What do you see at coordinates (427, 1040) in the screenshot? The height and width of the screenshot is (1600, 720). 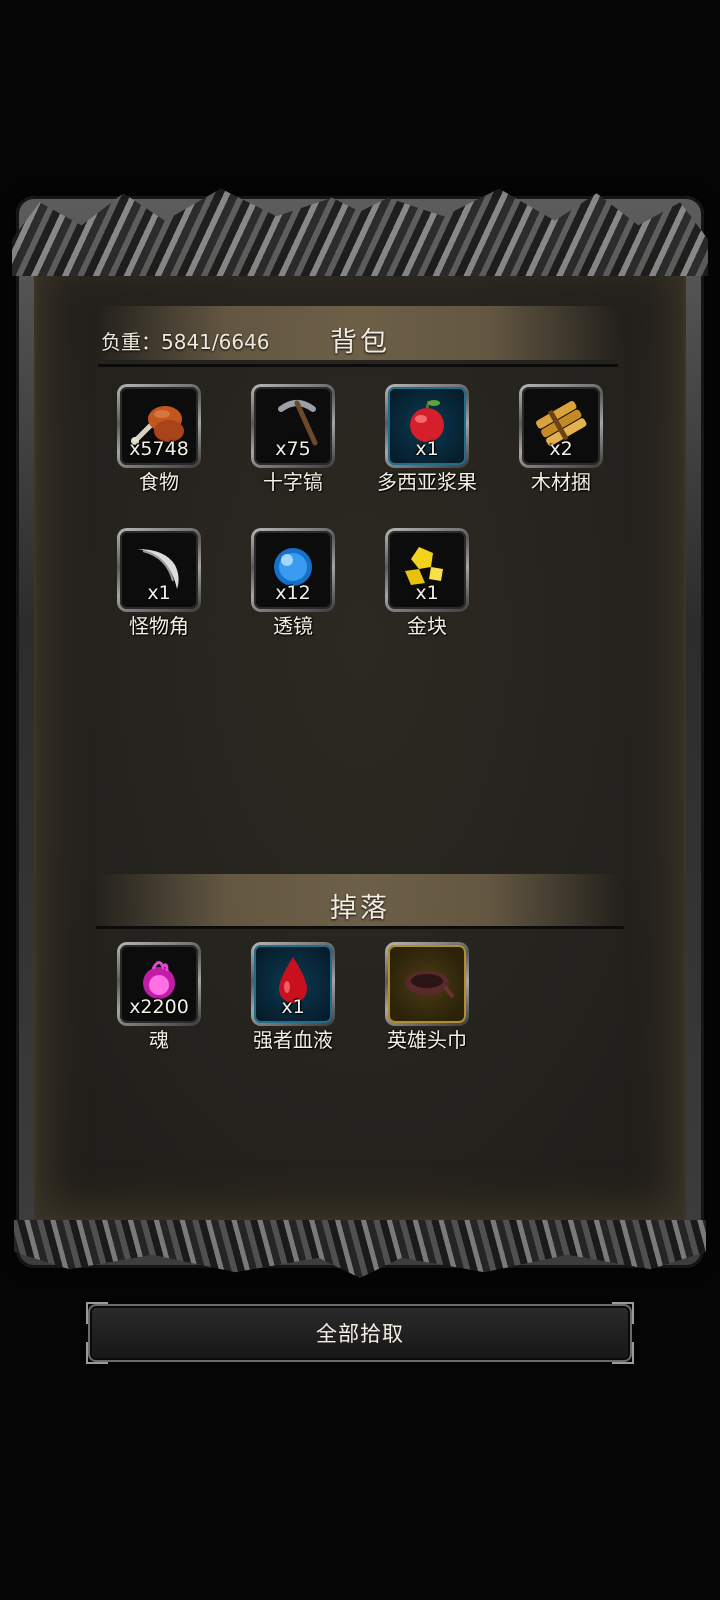 I see `item-name: 英雄头巾` at bounding box center [427, 1040].